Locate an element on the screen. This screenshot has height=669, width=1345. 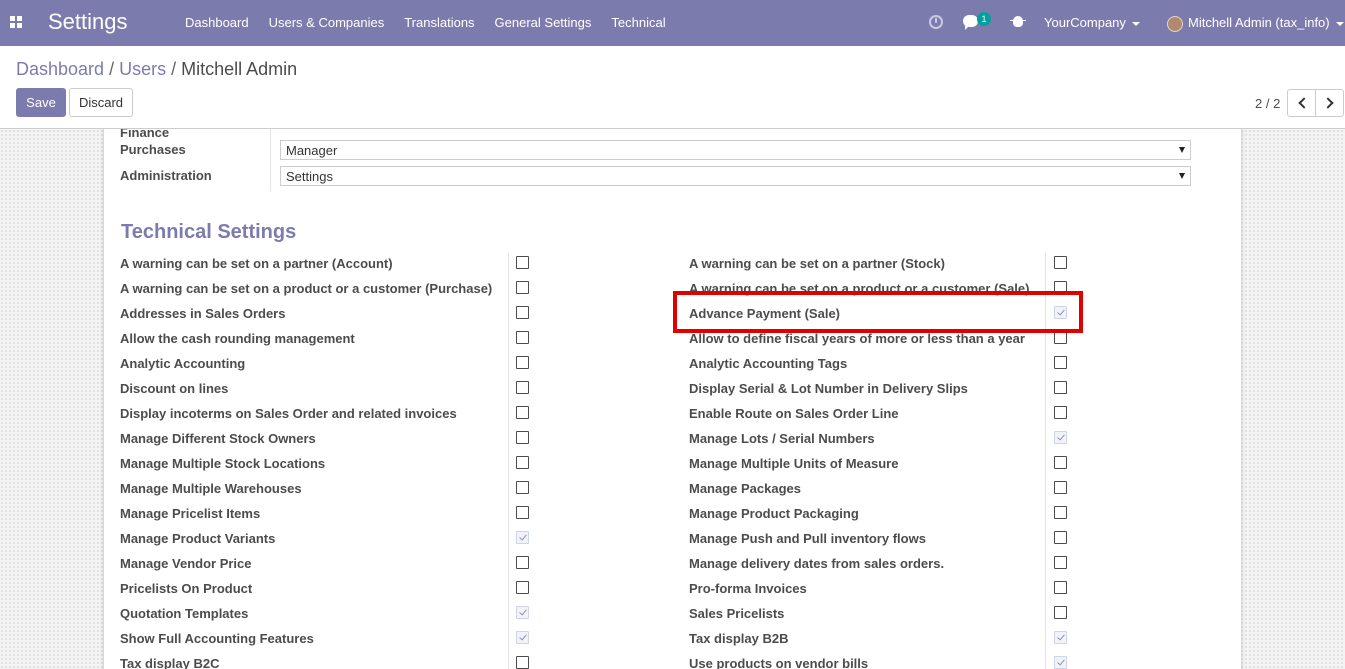
setting-label: Quotation Templates is located at coordinates (184, 613).